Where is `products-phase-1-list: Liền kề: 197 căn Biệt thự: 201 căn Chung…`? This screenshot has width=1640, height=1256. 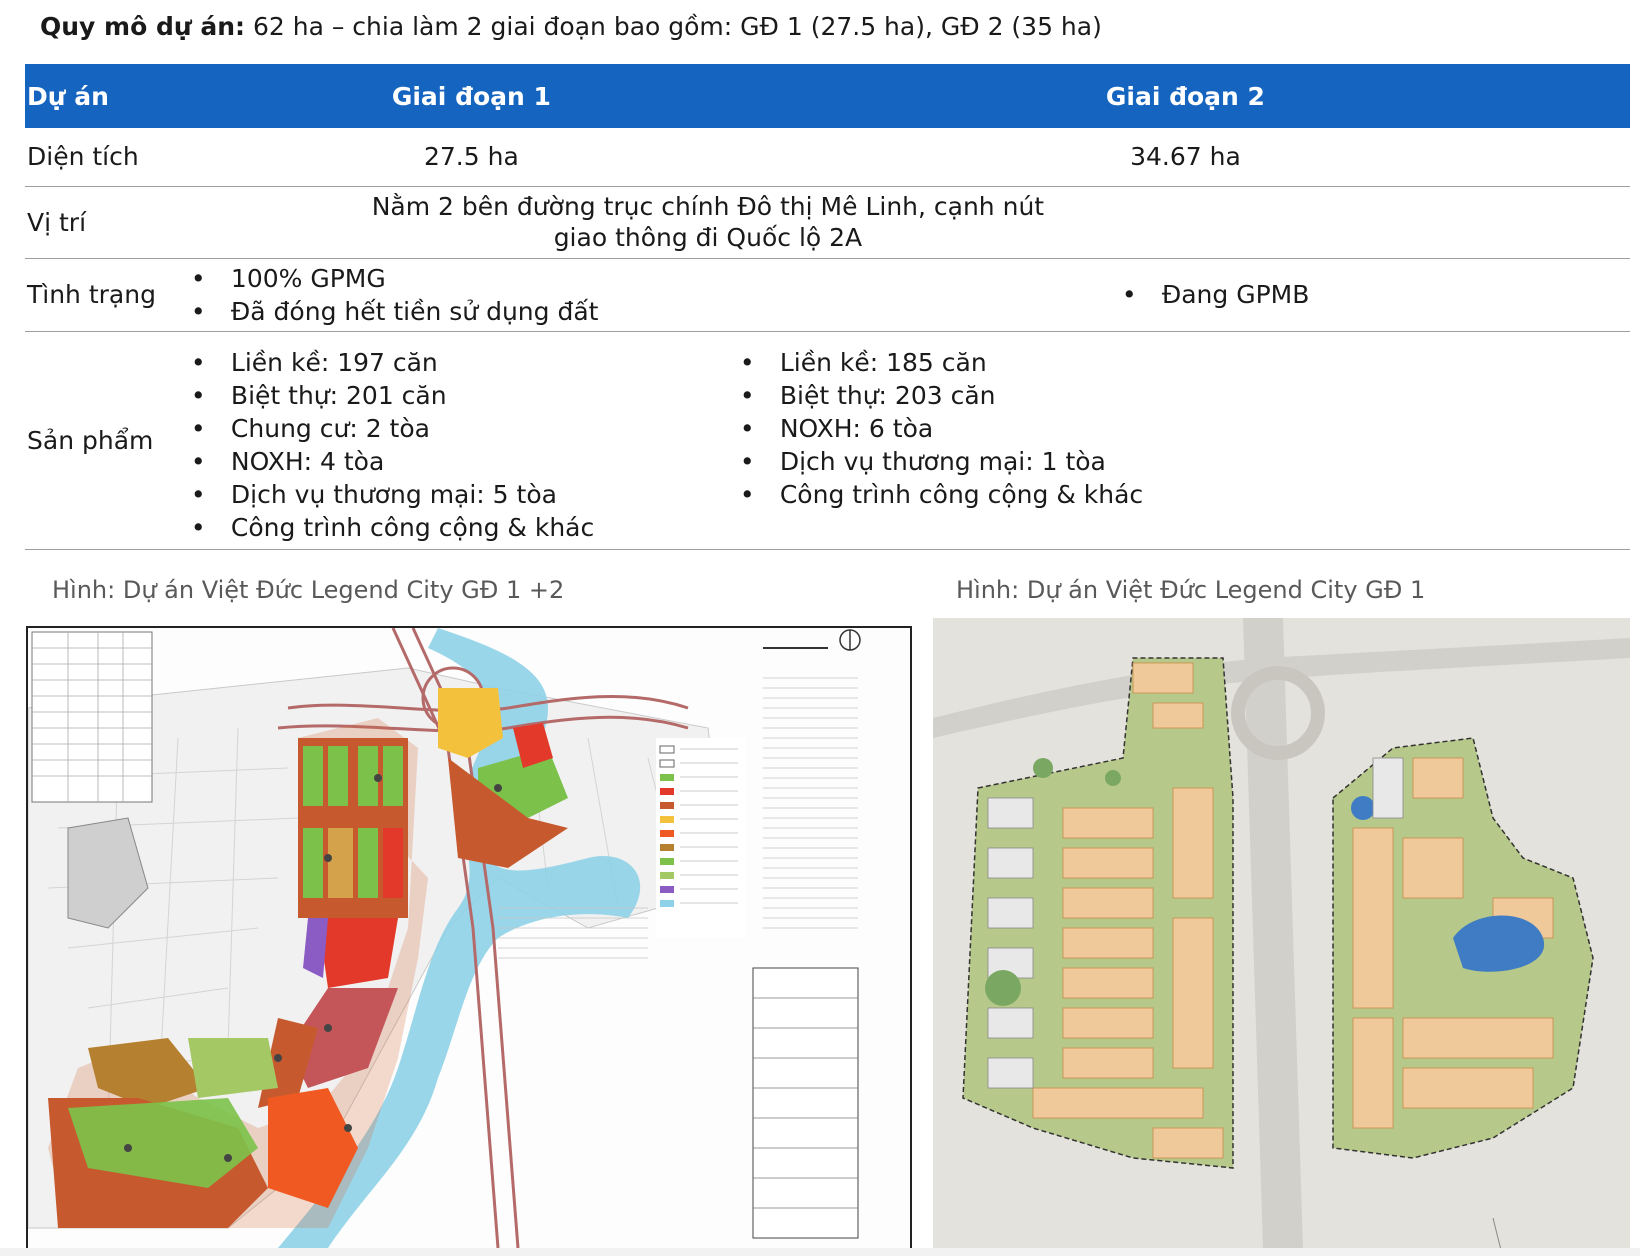 products-phase-1-list: Liền kề: 197 căn Biệt thự: 201 căn Chung… is located at coordinates (465, 445).